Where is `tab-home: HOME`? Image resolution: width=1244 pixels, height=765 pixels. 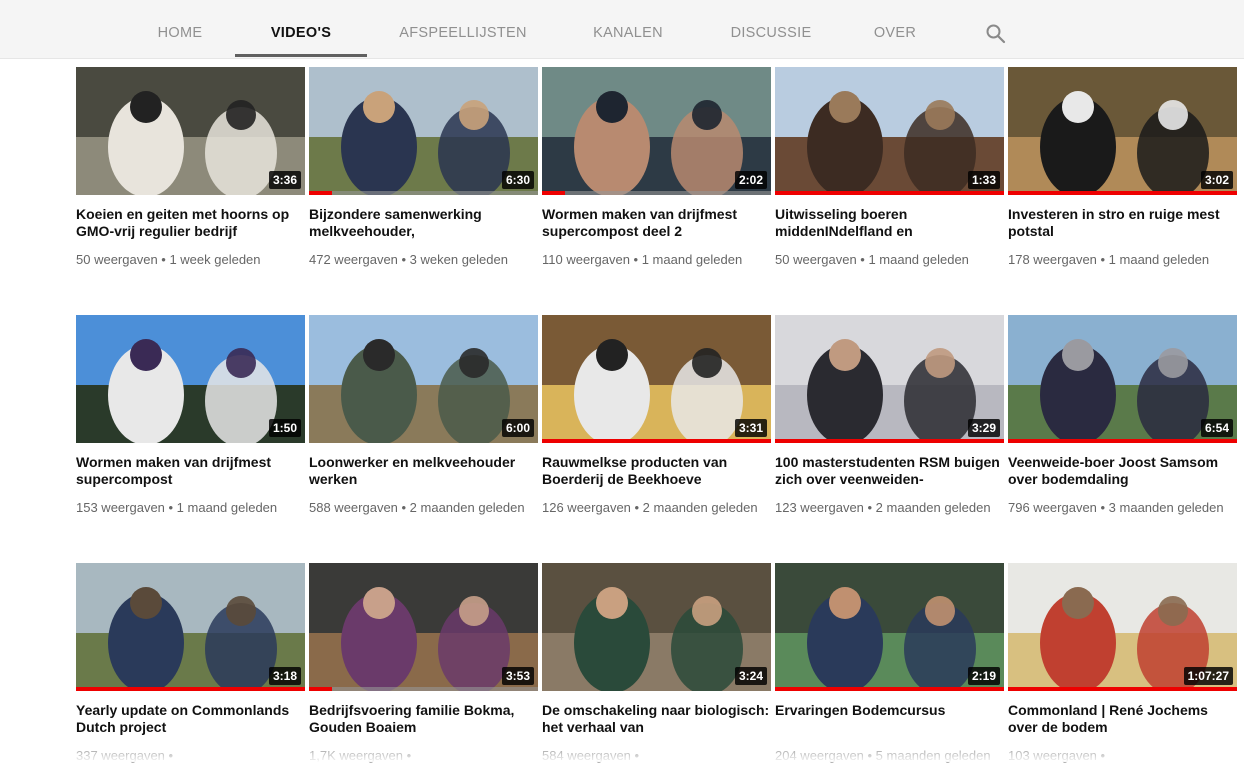
tab-home: HOME is located at coordinates (180, 29).